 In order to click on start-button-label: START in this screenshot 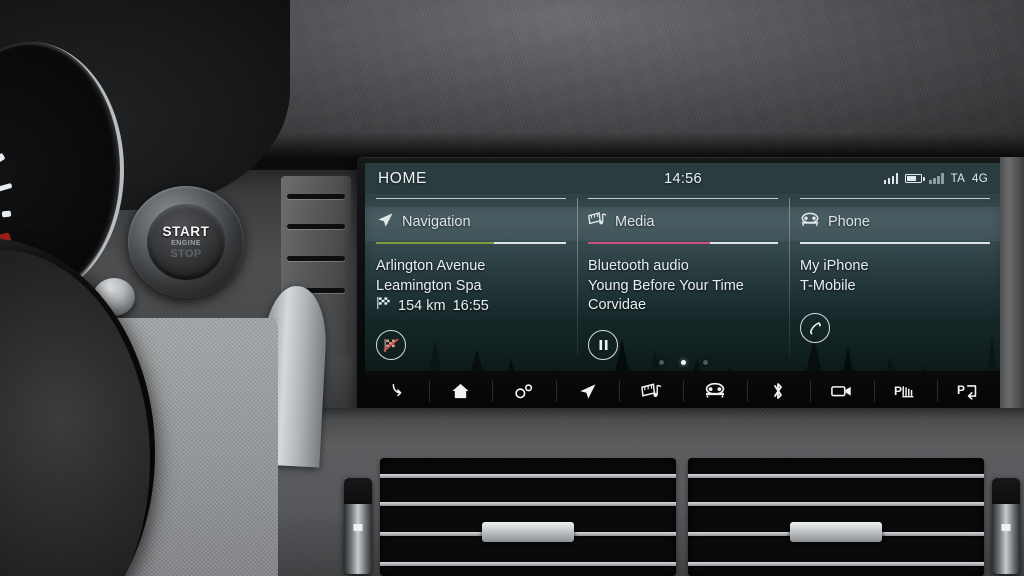, I will do `click(186, 231)`.